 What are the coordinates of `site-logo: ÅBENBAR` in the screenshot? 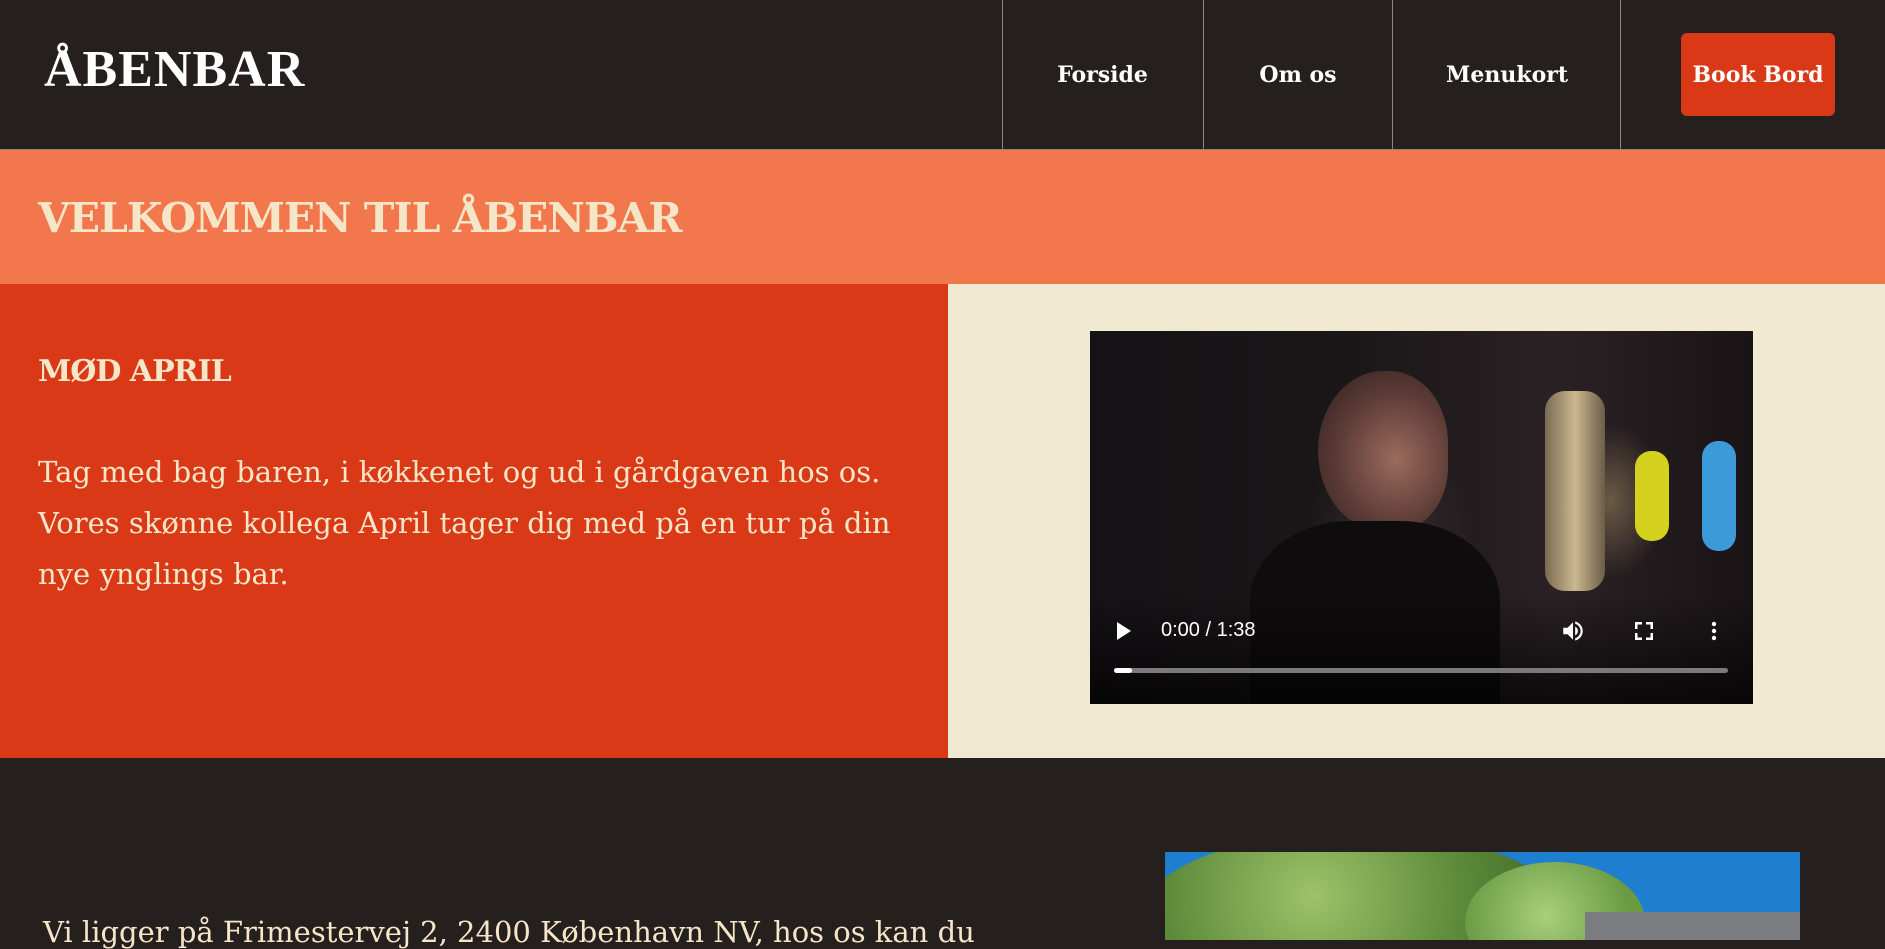 It's located at (174, 69).